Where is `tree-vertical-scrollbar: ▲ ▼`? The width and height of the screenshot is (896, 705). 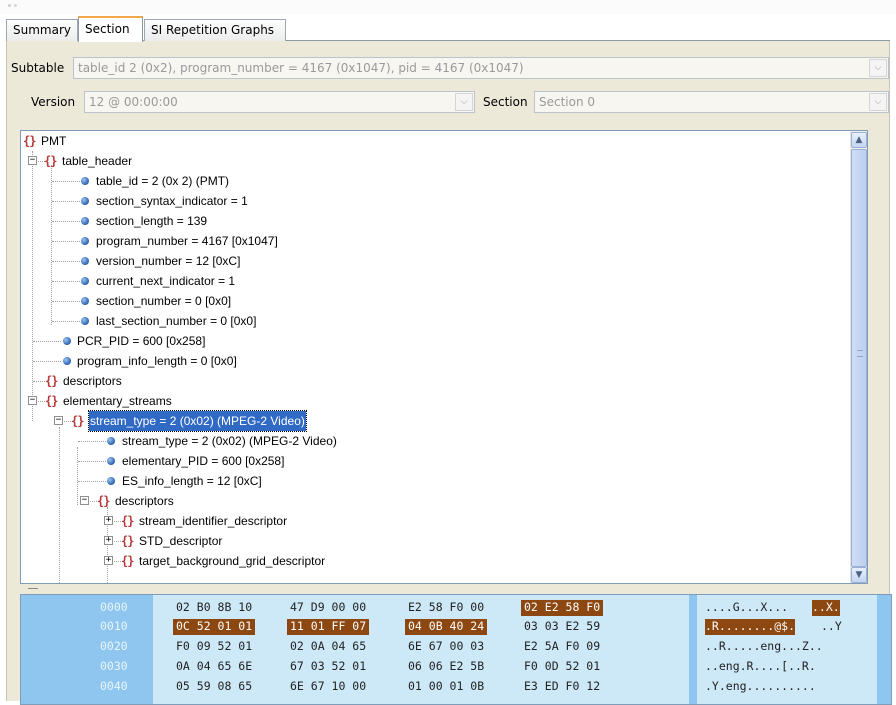 tree-vertical-scrollbar: ▲ ▼ is located at coordinates (858, 357).